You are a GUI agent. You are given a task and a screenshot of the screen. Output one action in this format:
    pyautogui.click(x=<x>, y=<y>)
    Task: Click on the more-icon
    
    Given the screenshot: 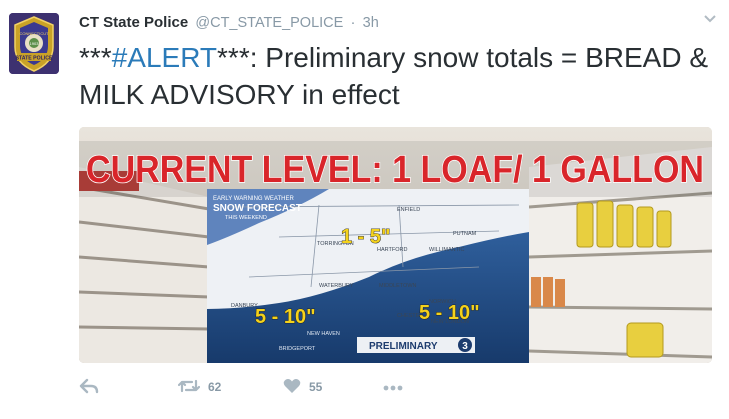 What is the action you would take?
    pyautogui.click(x=393, y=387)
    